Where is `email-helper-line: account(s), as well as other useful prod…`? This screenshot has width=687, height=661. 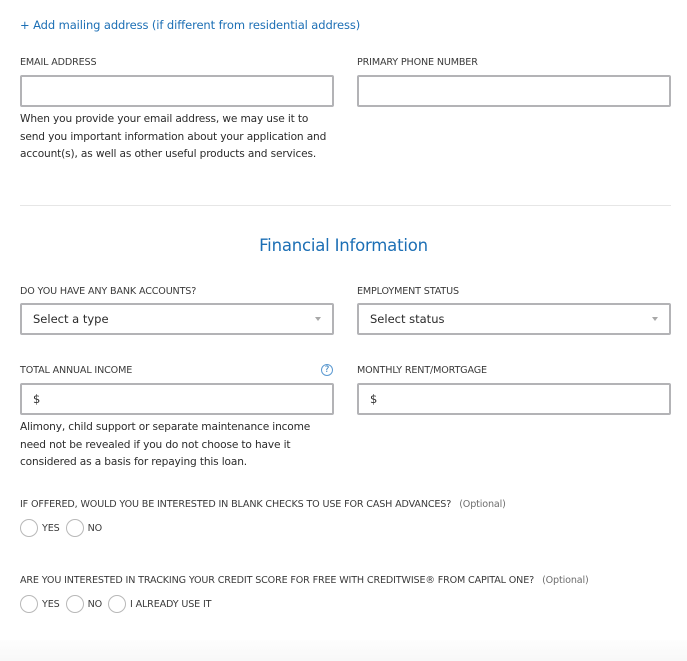
email-helper-line: account(s), as well as other useful prod… is located at coordinates (168, 154).